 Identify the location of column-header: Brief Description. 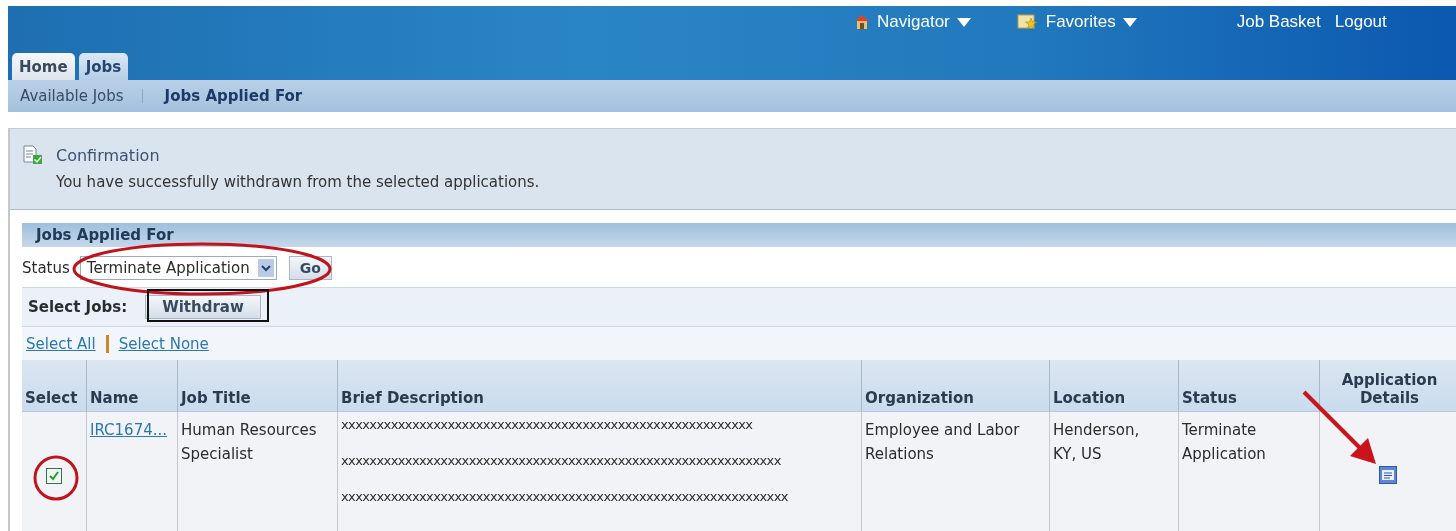
(600, 386).